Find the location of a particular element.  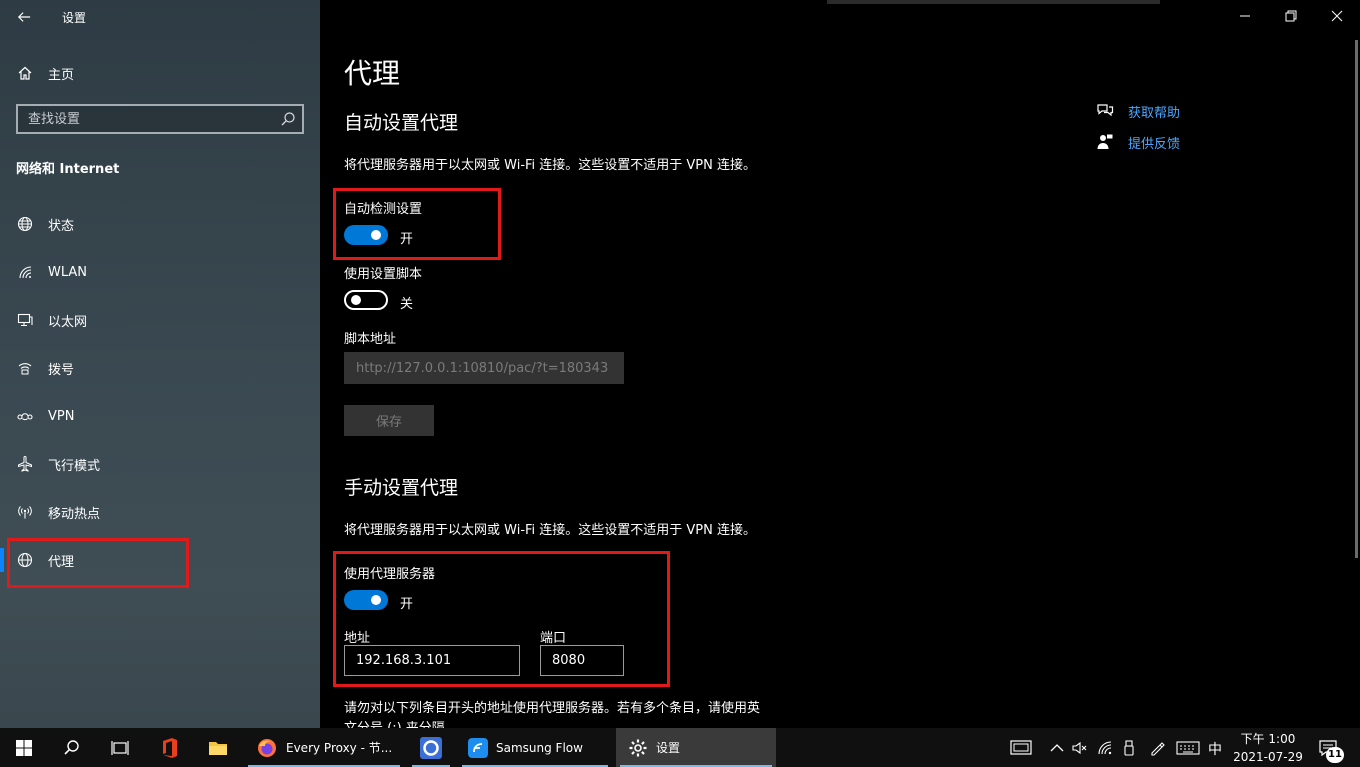

office-app-button is located at coordinates (170, 747).